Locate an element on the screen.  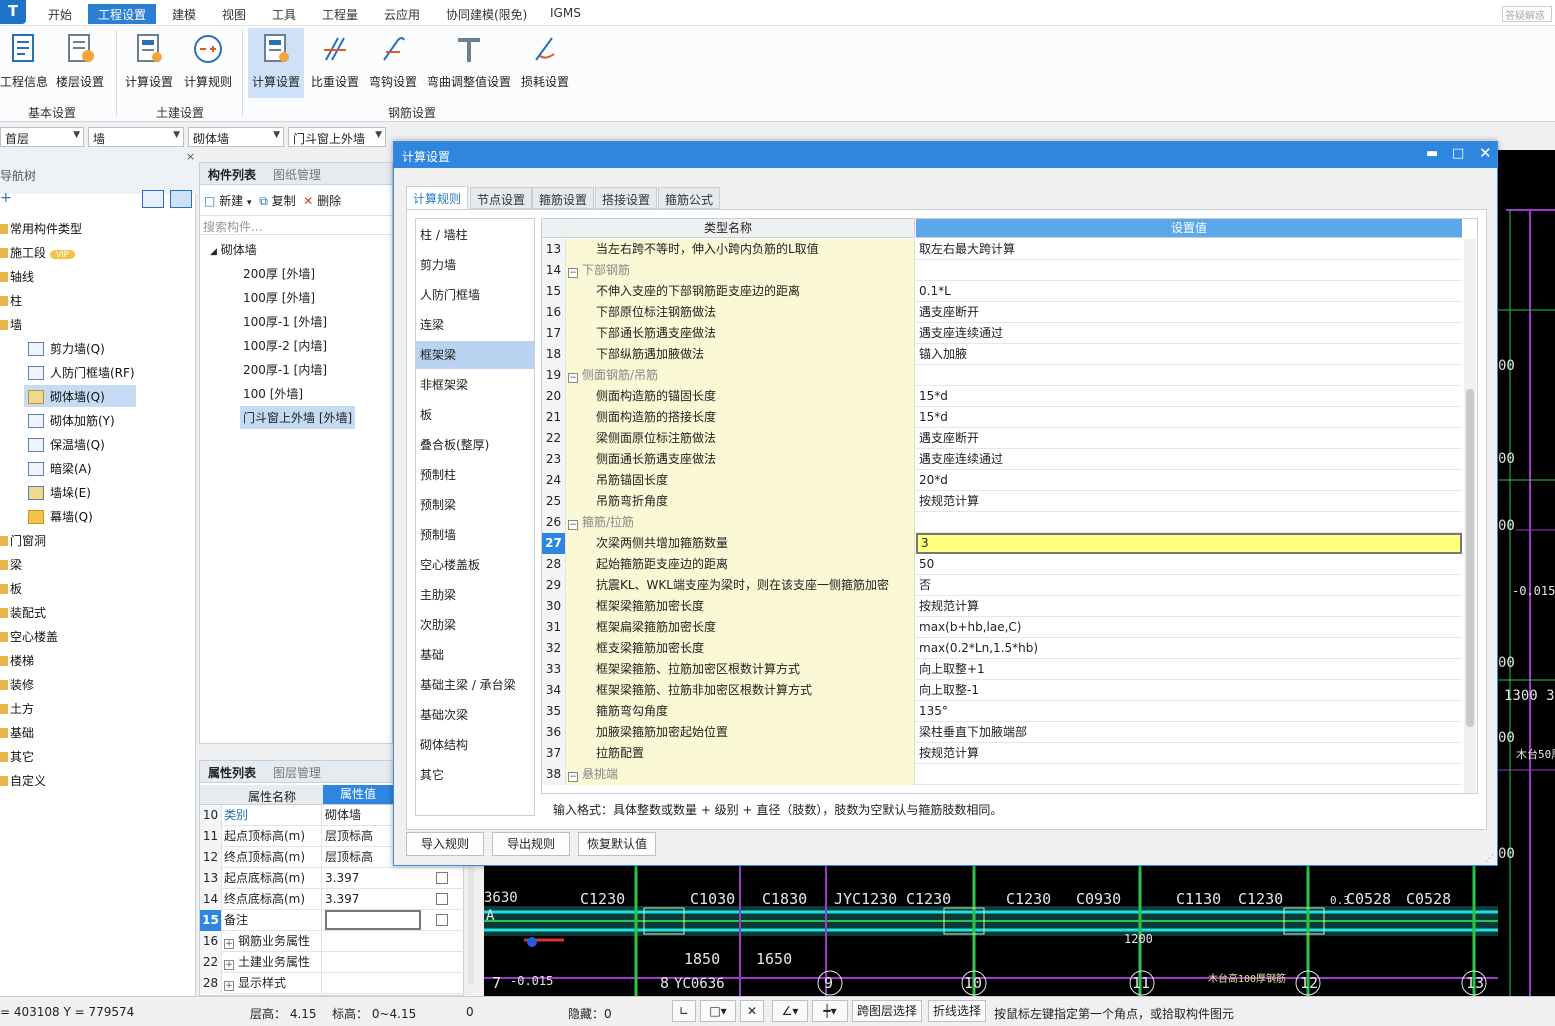
category-item: 柱 / 墙柱 is located at coordinates (475, 235).